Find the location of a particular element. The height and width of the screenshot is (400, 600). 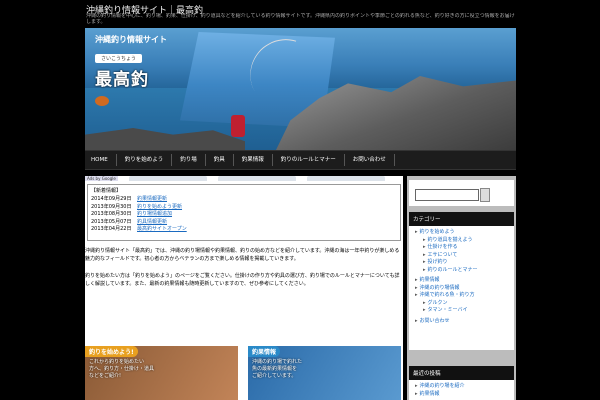

category-label: エサについて is located at coordinates (442, 254).